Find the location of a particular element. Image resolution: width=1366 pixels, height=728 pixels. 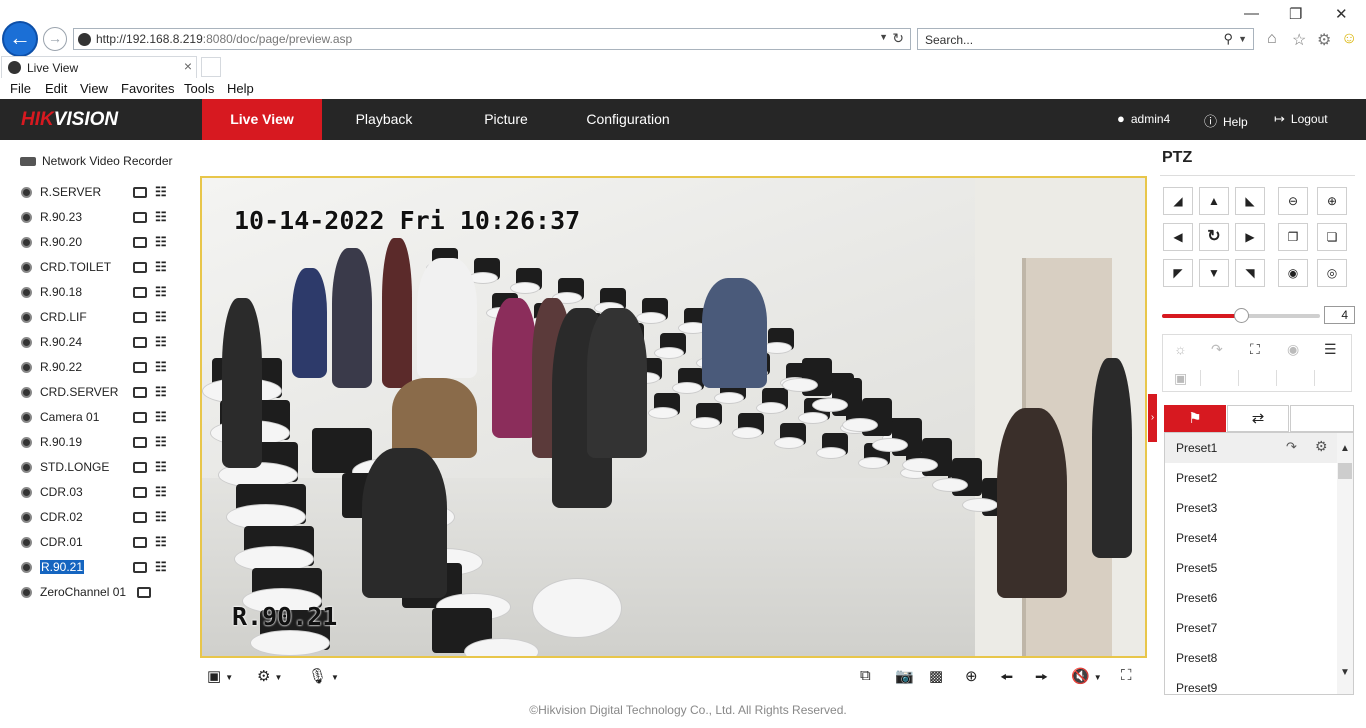

preset-item: Preset6 is located at coordinates (1251, 598).